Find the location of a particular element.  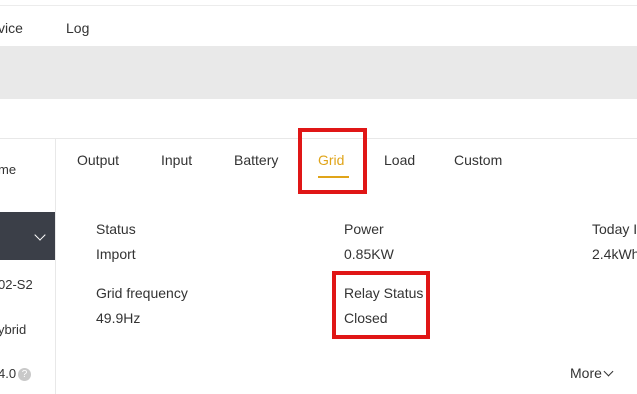

power-label: Power is located at coordinates (364, 229).